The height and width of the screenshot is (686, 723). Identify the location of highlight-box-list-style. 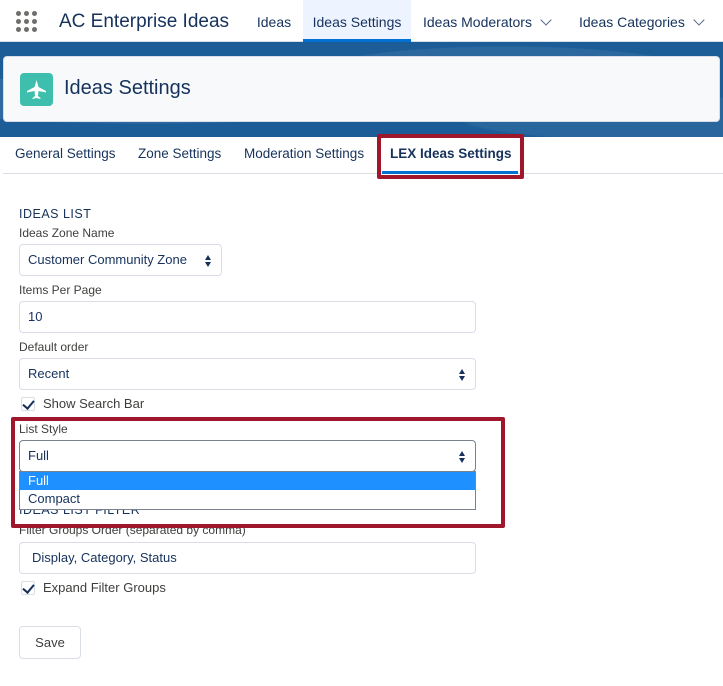
(258, 472).